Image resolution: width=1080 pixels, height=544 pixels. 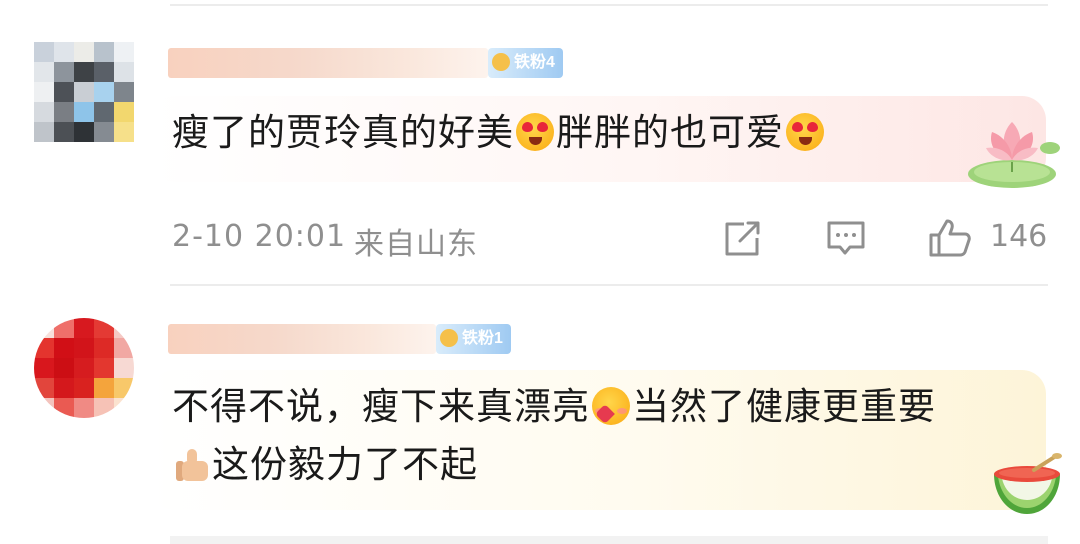 I want to click on thumbs-up-icon, so click(x=950, y=238).